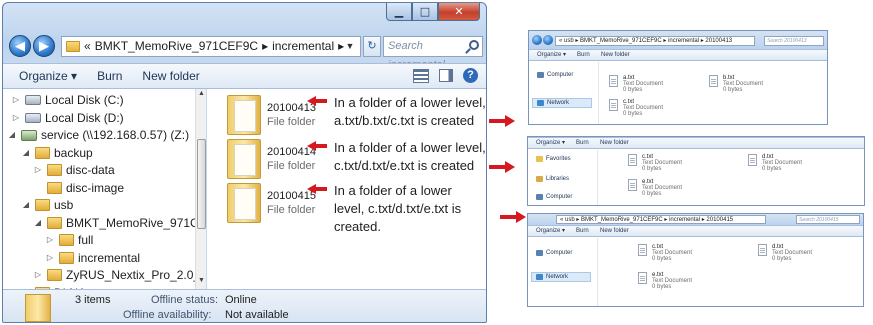  I want to click on tree-item: disc-image, so click(78, 188).